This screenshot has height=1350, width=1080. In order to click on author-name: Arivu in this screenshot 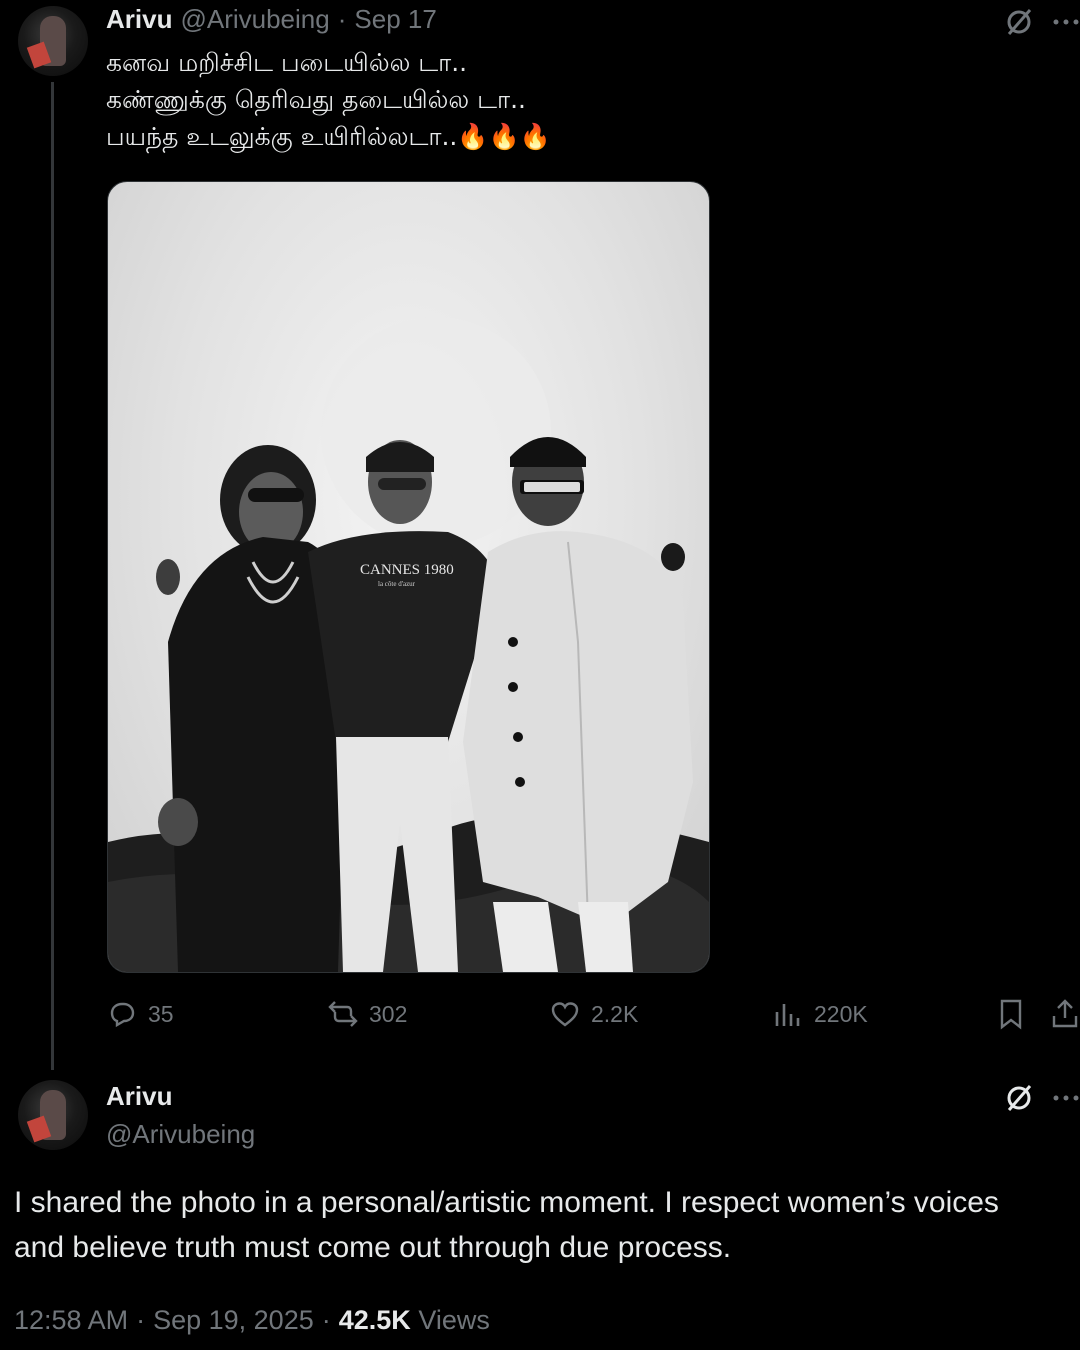, I will do `click(139, 19)`.